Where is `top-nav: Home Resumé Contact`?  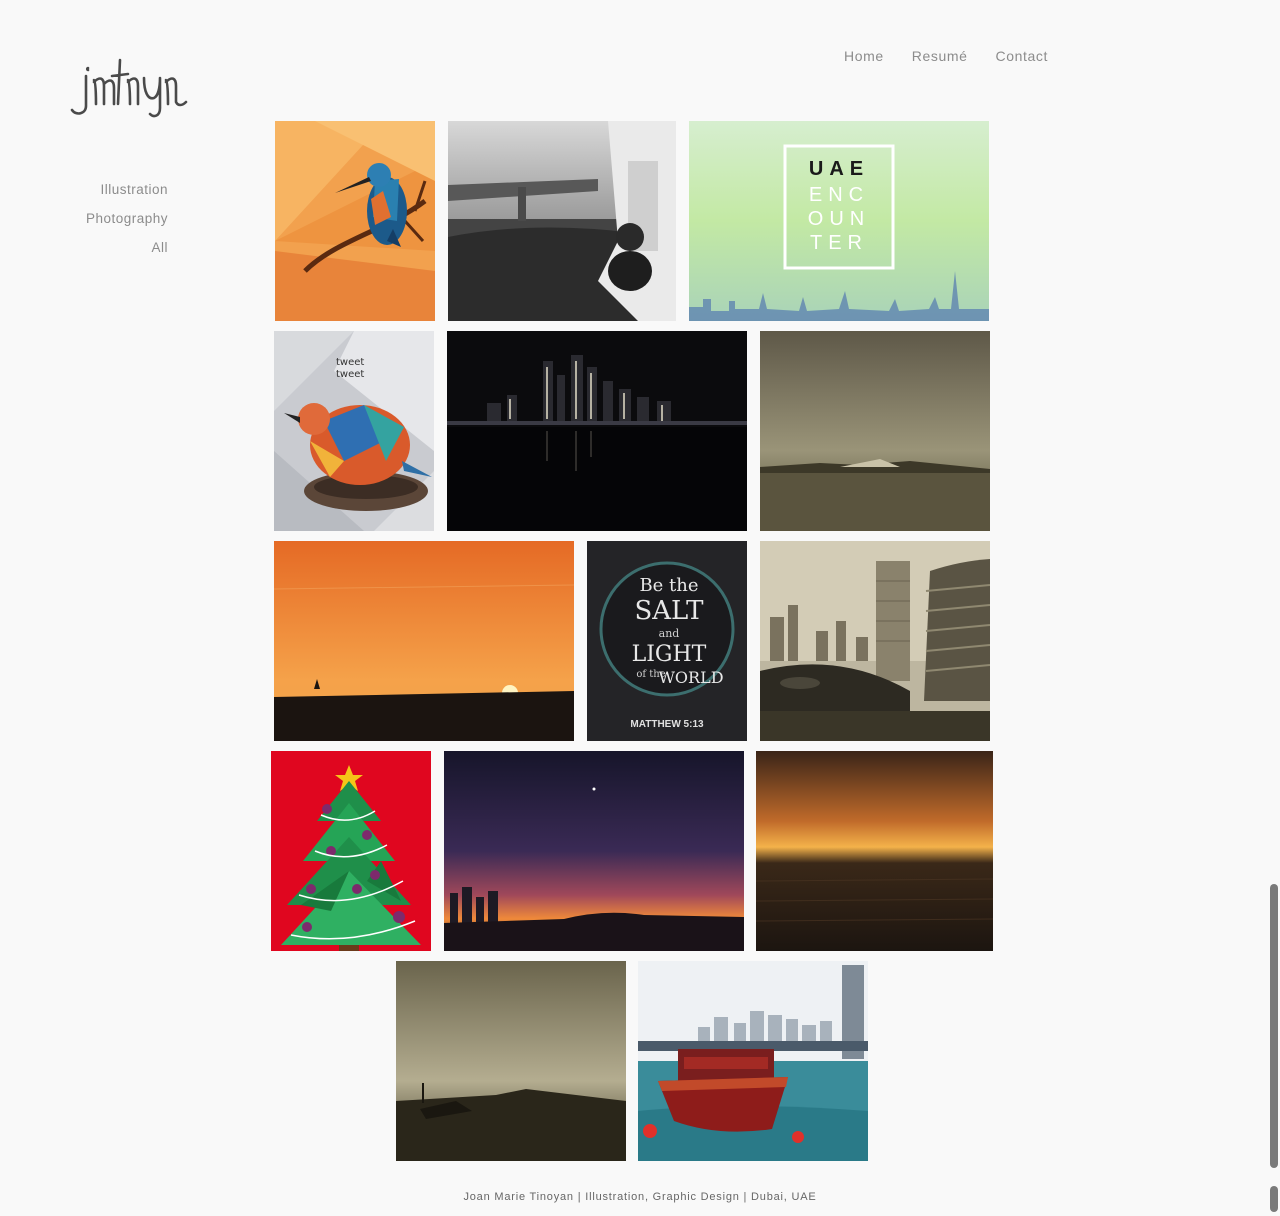 top-nav: Home Resumé Contact is located at coordinates (946, 56).